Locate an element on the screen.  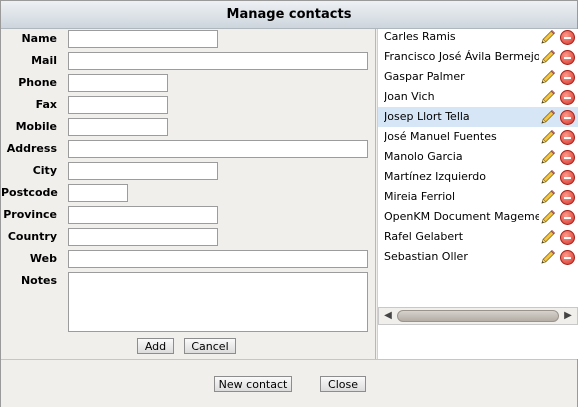
mobile-label: Mobile is located at coordinates (36, 126).